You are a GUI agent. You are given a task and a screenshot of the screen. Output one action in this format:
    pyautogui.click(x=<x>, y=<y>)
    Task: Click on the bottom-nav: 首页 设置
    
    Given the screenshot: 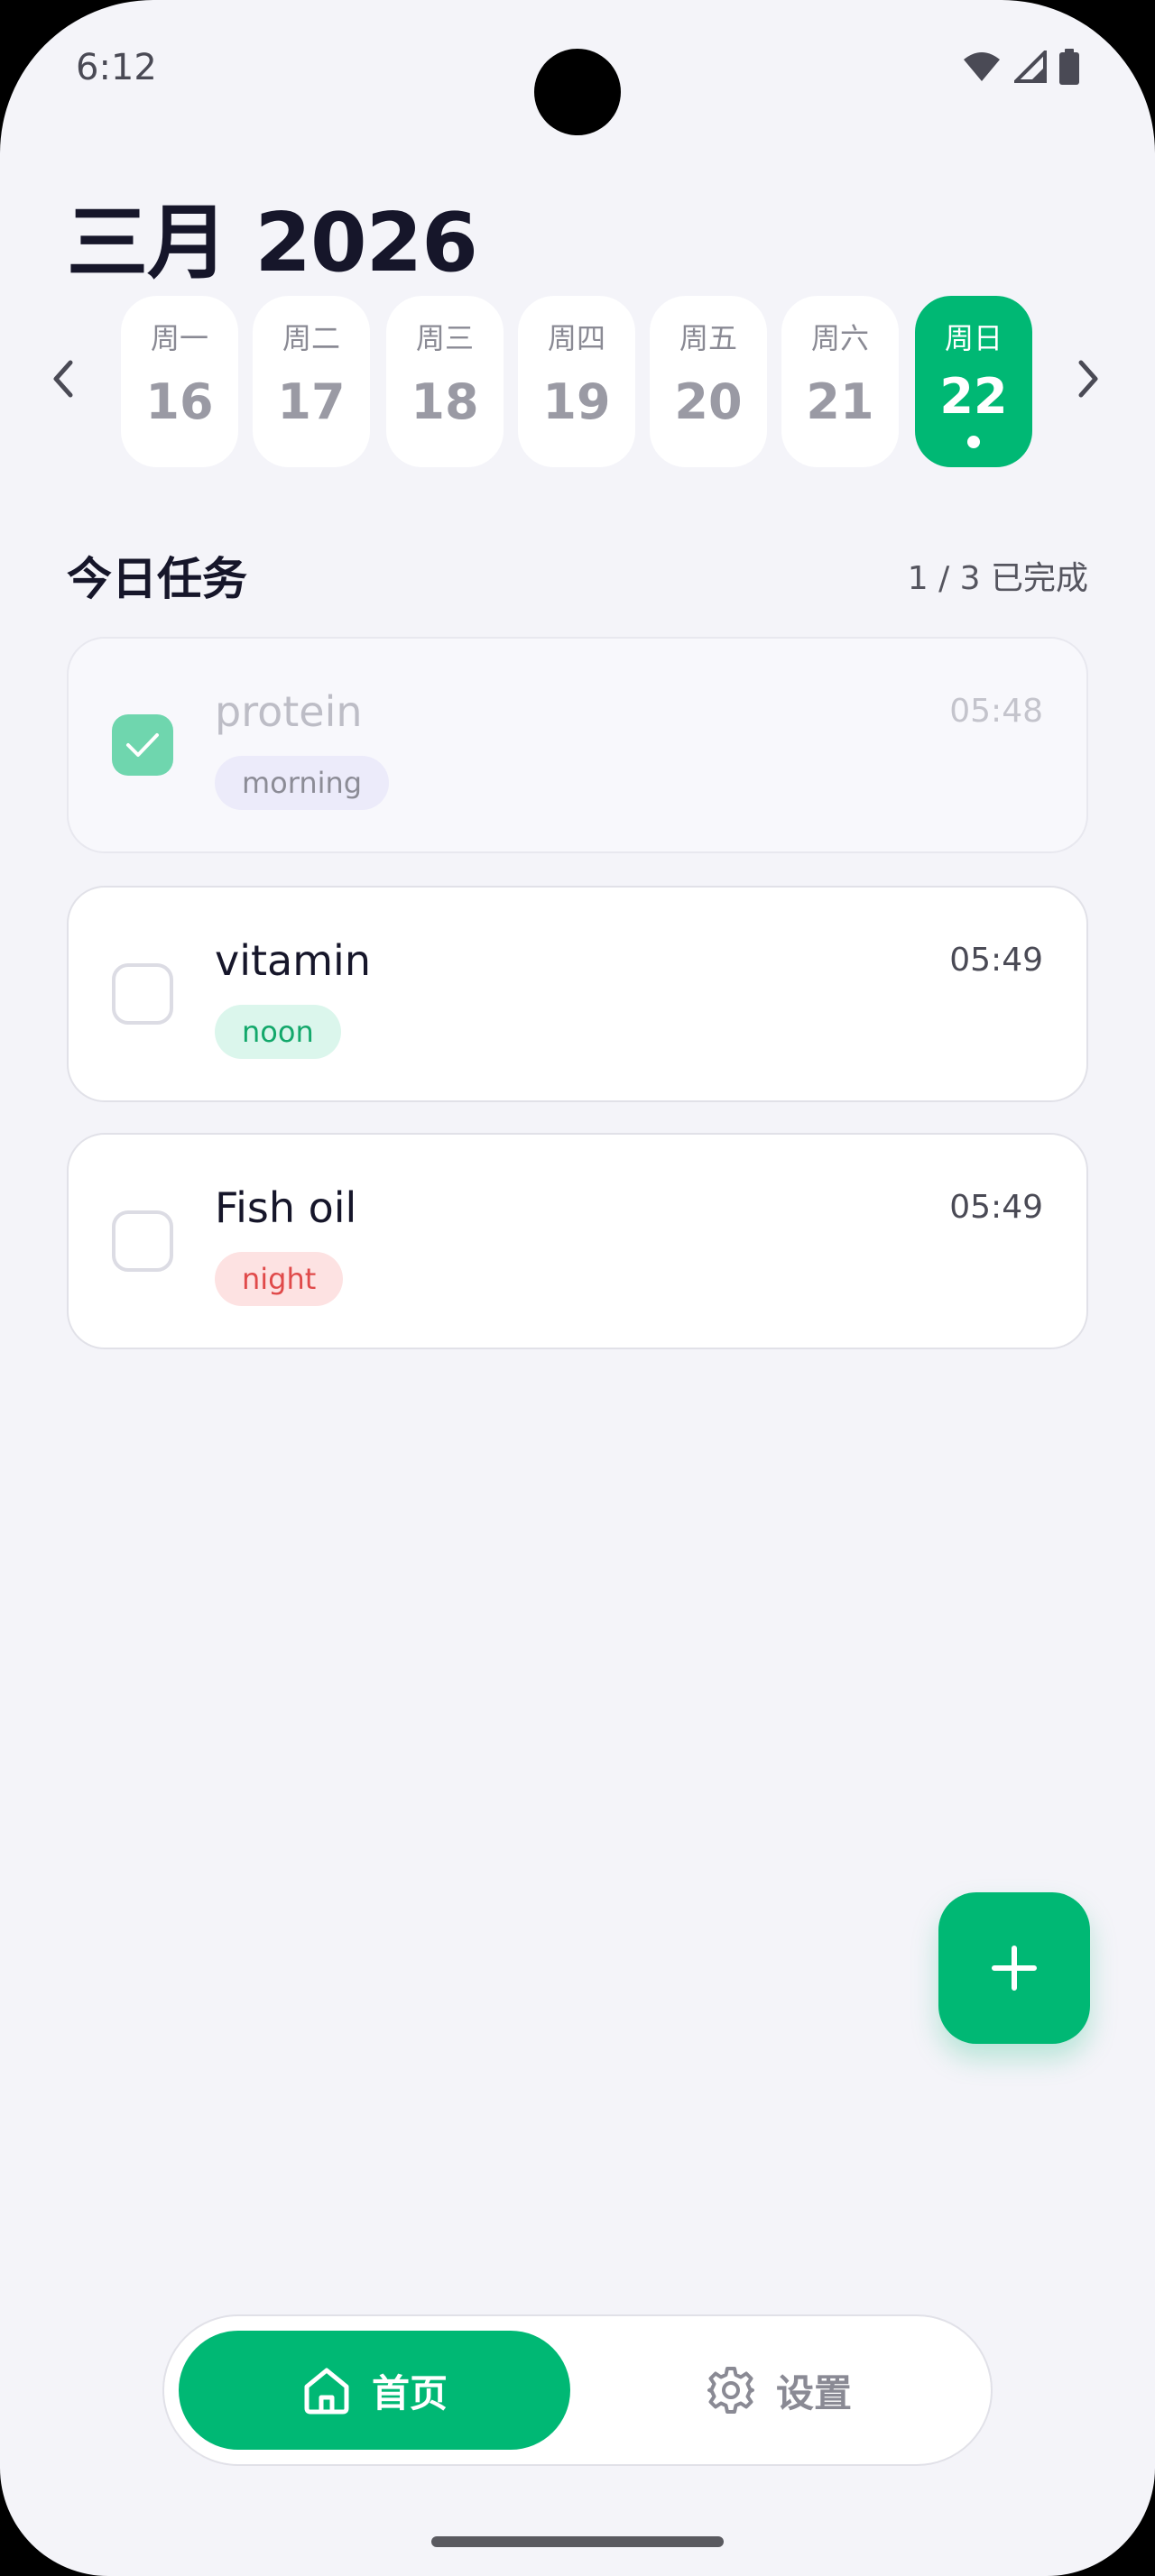 What is the action you would take?
    pyautogui.click(x=577, y=2390)
    